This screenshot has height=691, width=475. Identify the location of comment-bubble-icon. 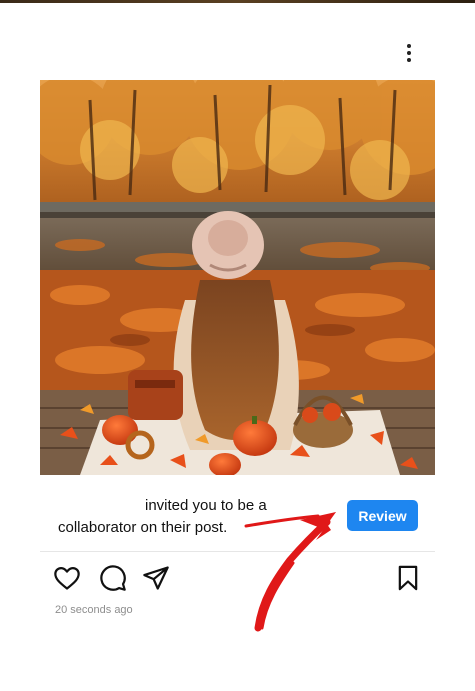
(113, 578).